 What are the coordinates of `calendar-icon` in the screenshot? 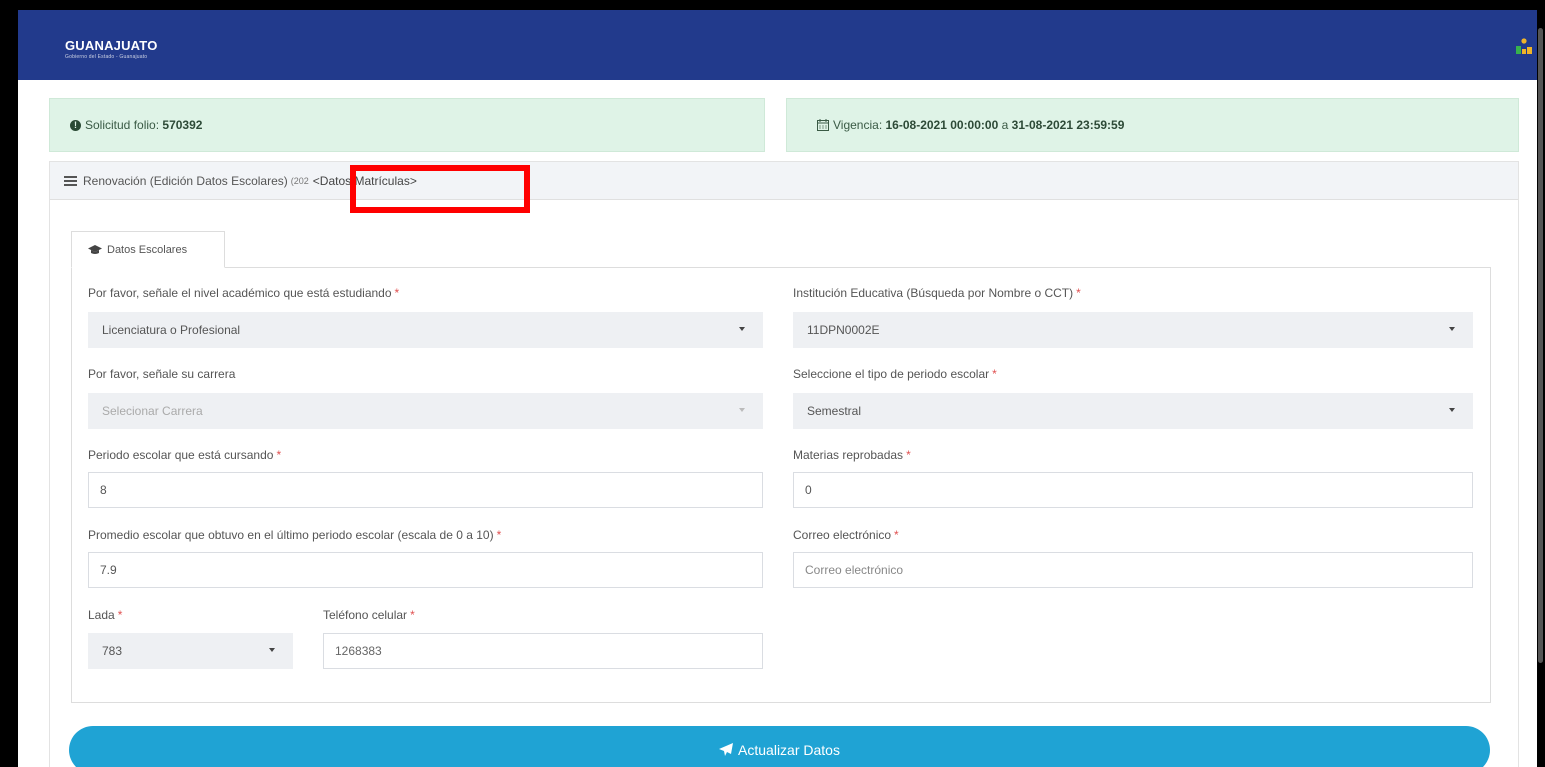 It's located at (823, 125).